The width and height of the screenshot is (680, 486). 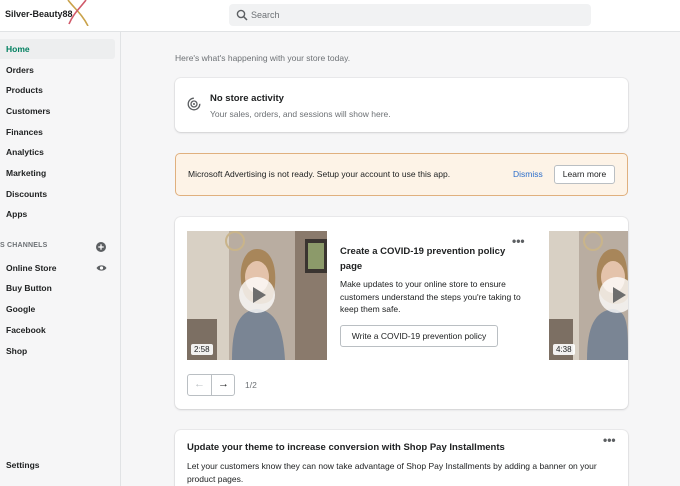 I want to click on sidebar-item-discounts: Discounts, so click(x=57, y=194).